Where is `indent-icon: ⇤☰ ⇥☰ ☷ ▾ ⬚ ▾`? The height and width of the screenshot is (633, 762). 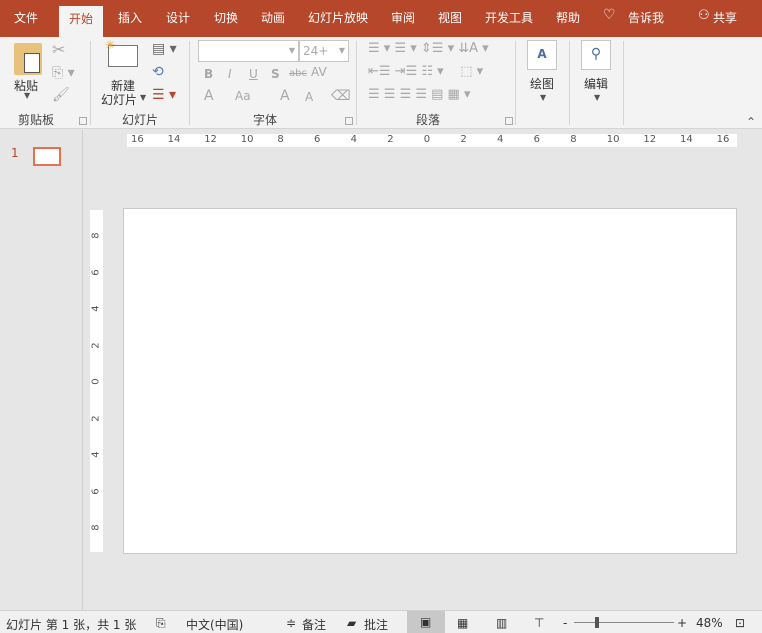
indent-icon: ⇤☰ ⇥☰ ☷ ▾ ⬚ ▾ is located at coordinates (425, 71).